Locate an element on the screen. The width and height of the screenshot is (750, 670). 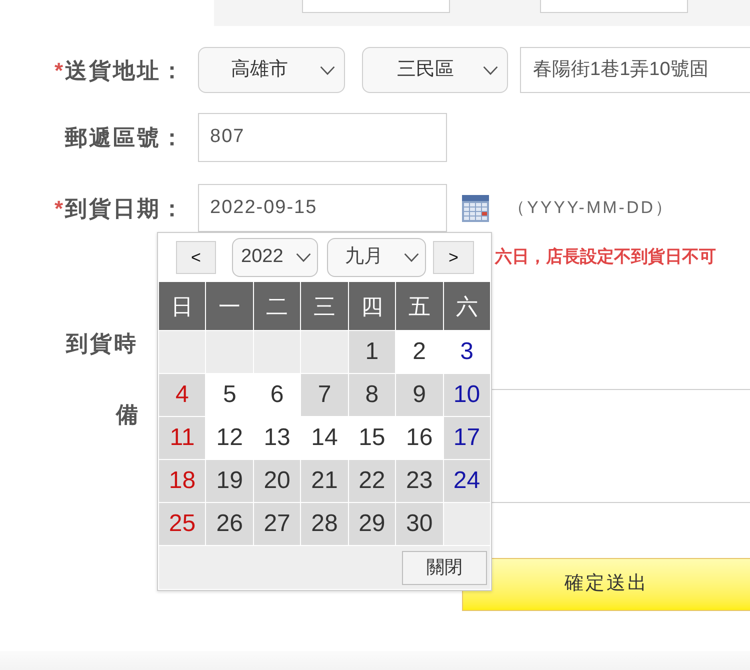
weekday-header: 六 is located at coordinates (467, 306).